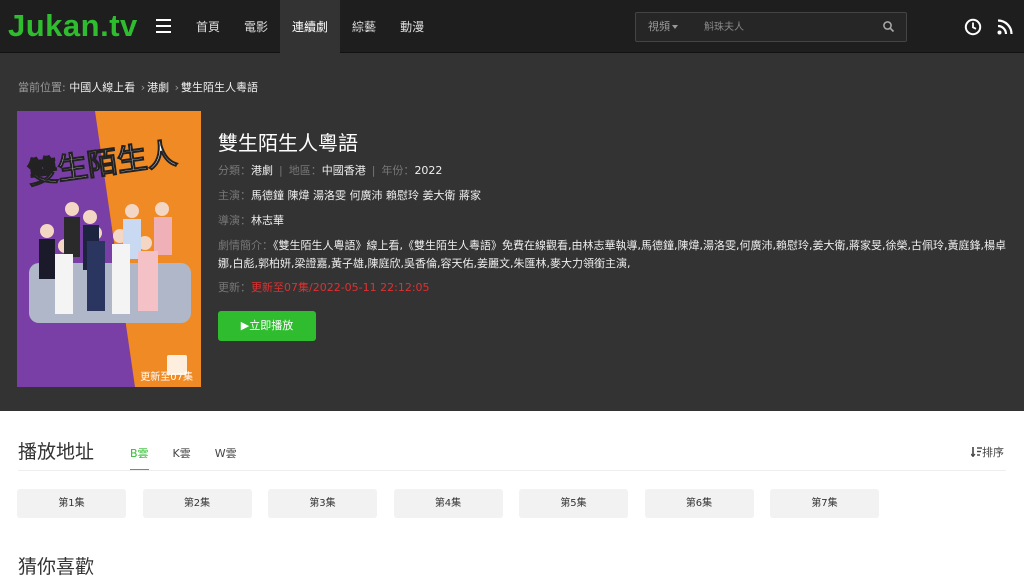 The width and height of the screenshot is (1024, 583). Describe the element at coordinates (56, 567) in the screenshot. I see `recommend-title: 猜你喜歡` at that location.